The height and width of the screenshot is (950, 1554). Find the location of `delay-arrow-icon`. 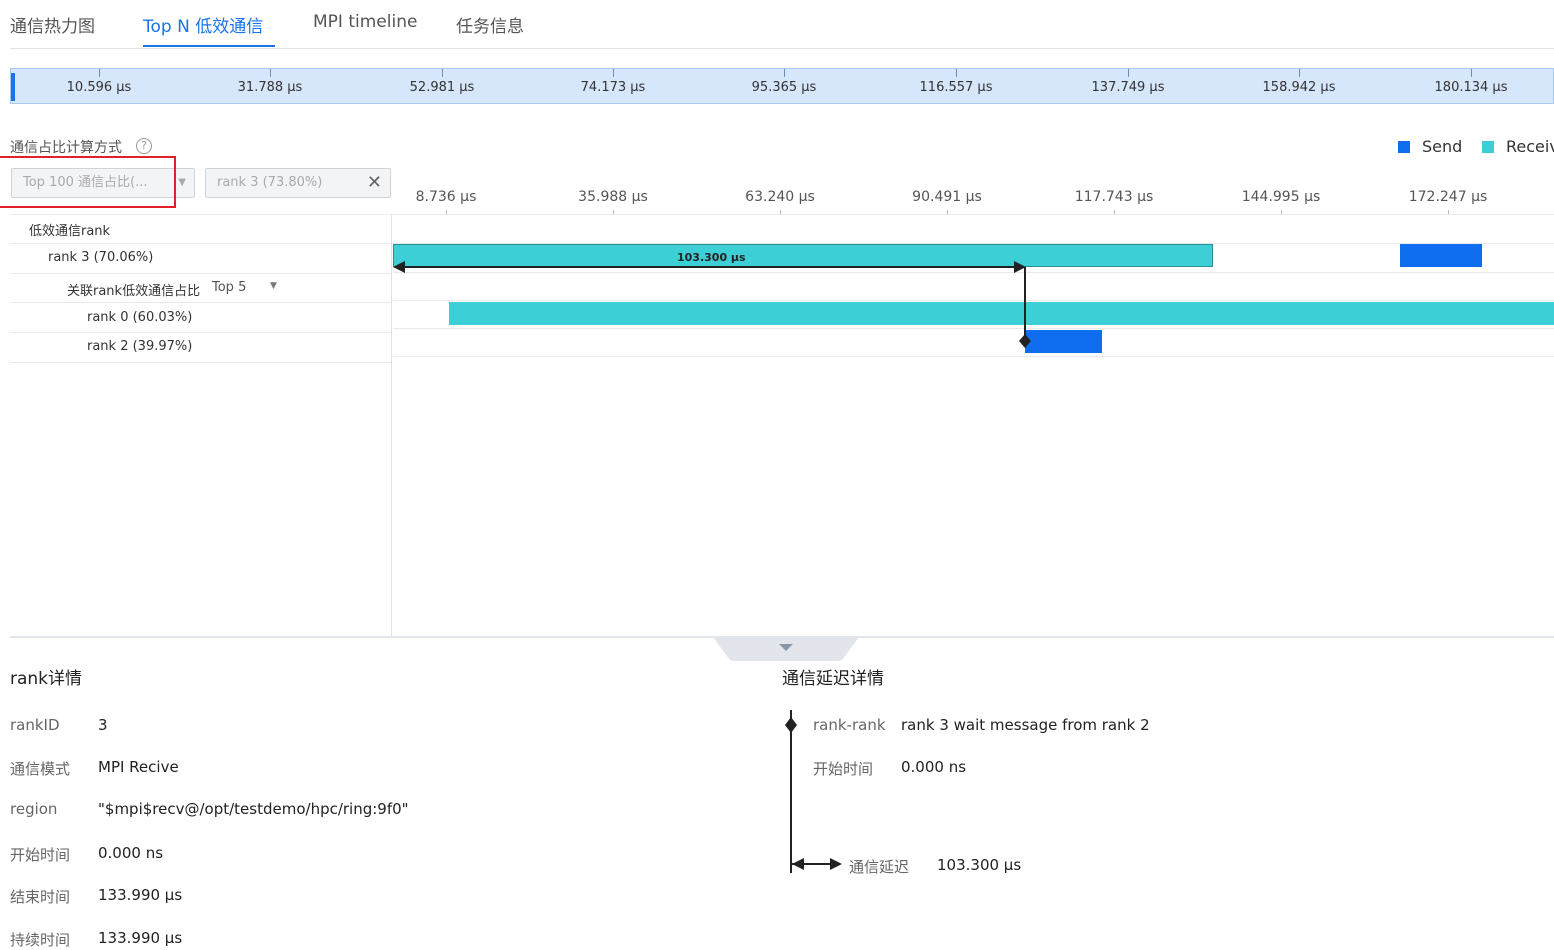

delay-arrow-icon is located at coordinates (712, 304).